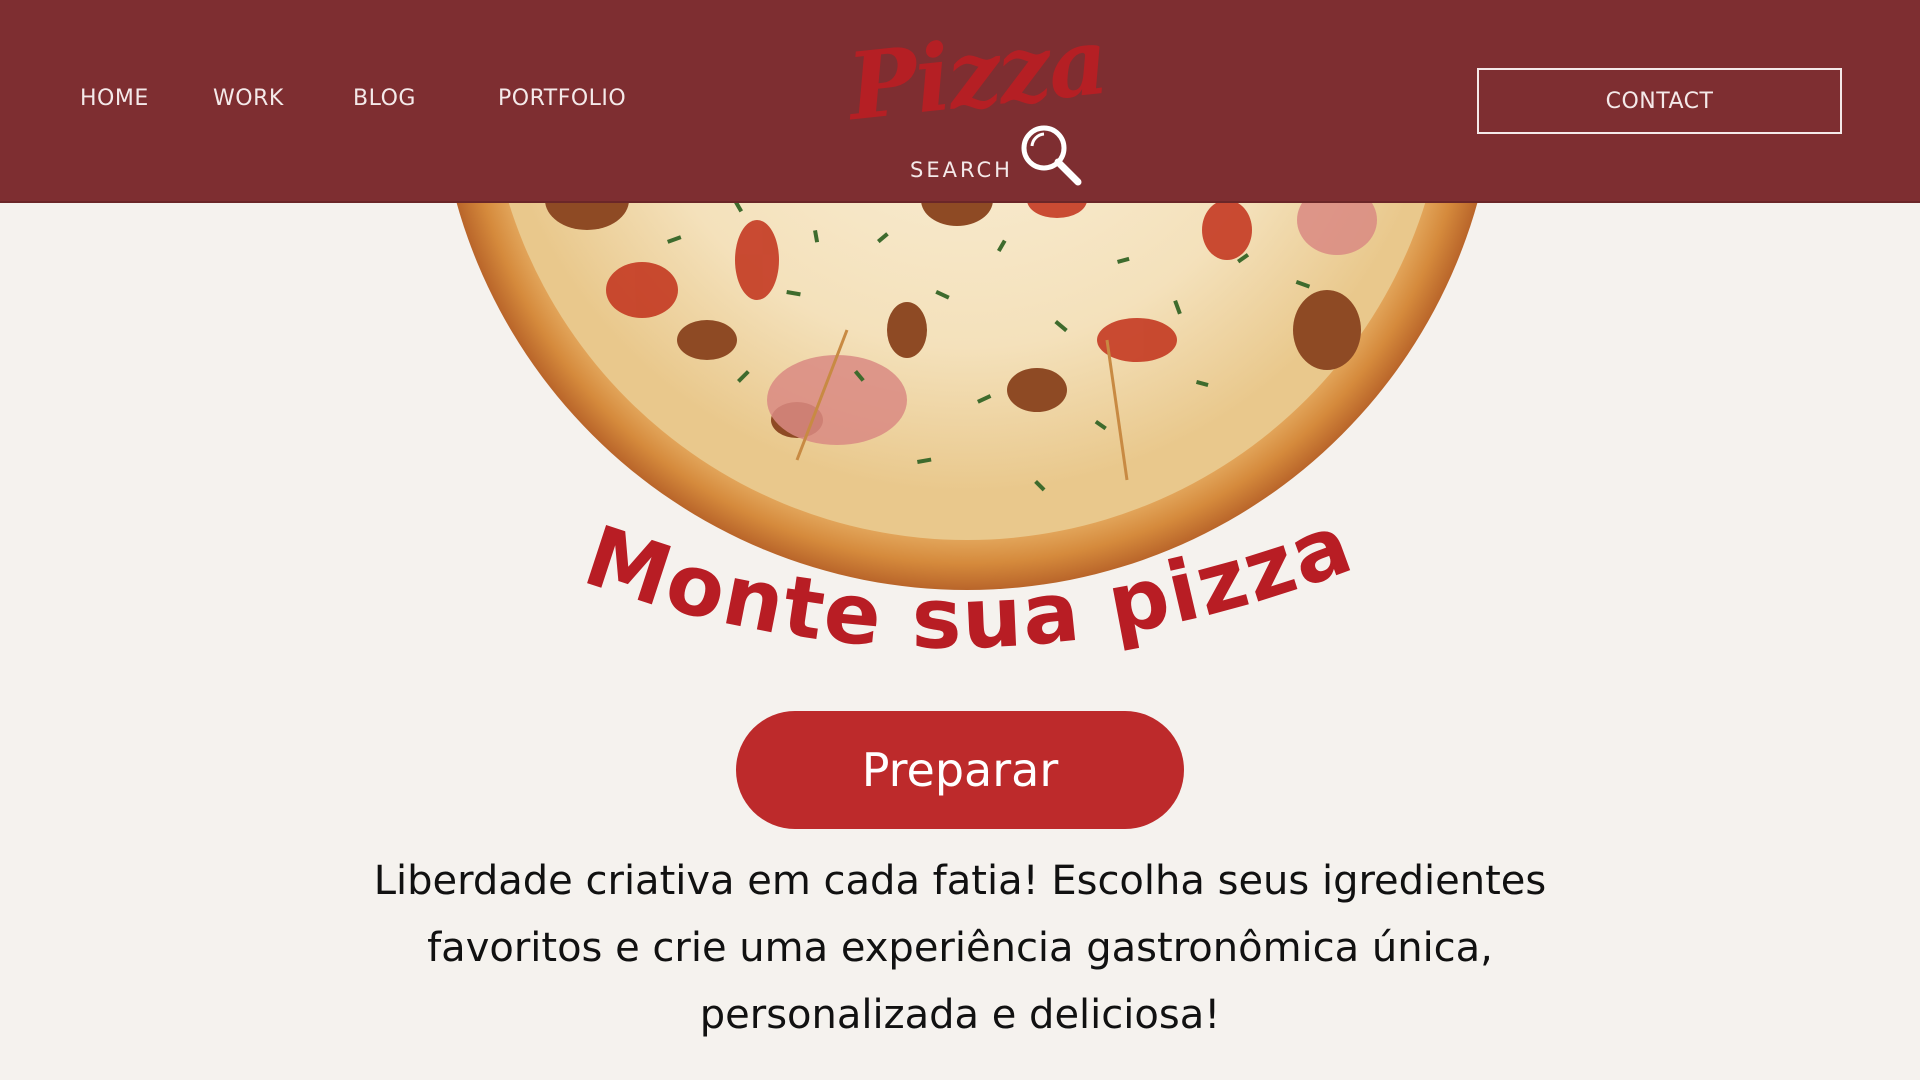  I want to click on nav-home-link: HOME, so click(114, 98).